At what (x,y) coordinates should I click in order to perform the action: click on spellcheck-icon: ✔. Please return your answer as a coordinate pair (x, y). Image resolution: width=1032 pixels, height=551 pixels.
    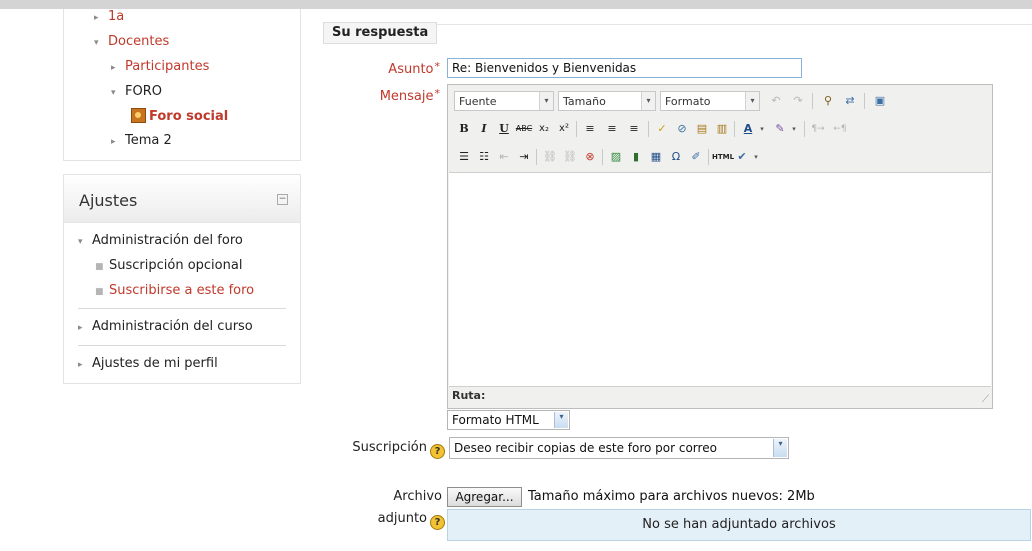
    Looking at the image, I should click on (742, 157).